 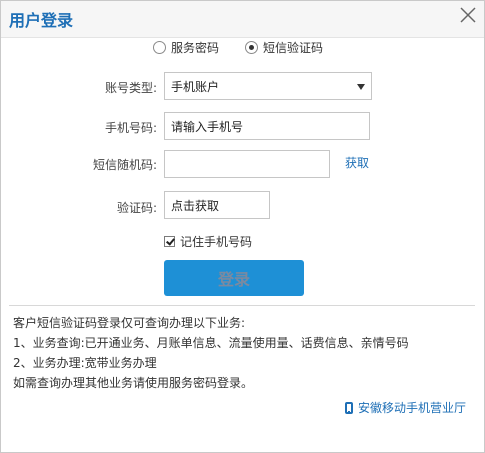 I want to click on login-mode-group: 服务密码 短信验证码, so click(x=251, y=47).